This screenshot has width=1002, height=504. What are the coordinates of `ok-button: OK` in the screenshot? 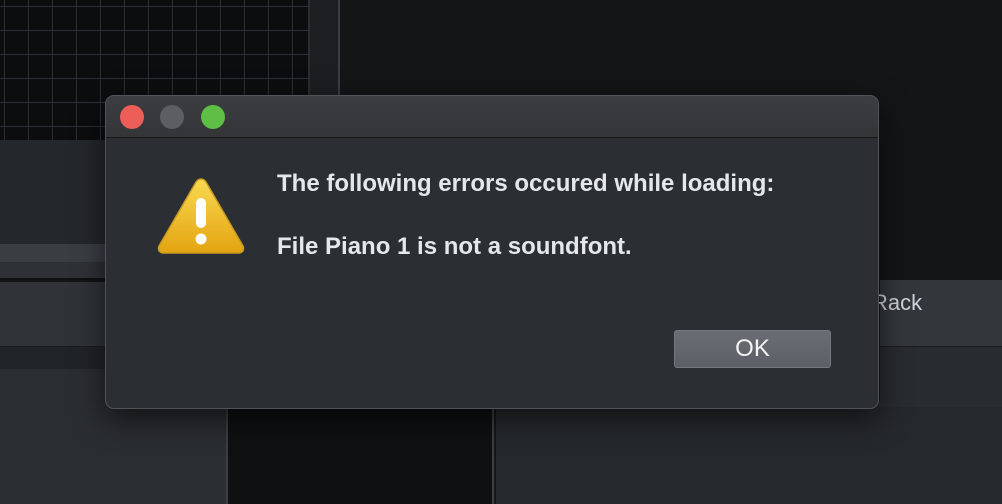 It's located at (752, 349).